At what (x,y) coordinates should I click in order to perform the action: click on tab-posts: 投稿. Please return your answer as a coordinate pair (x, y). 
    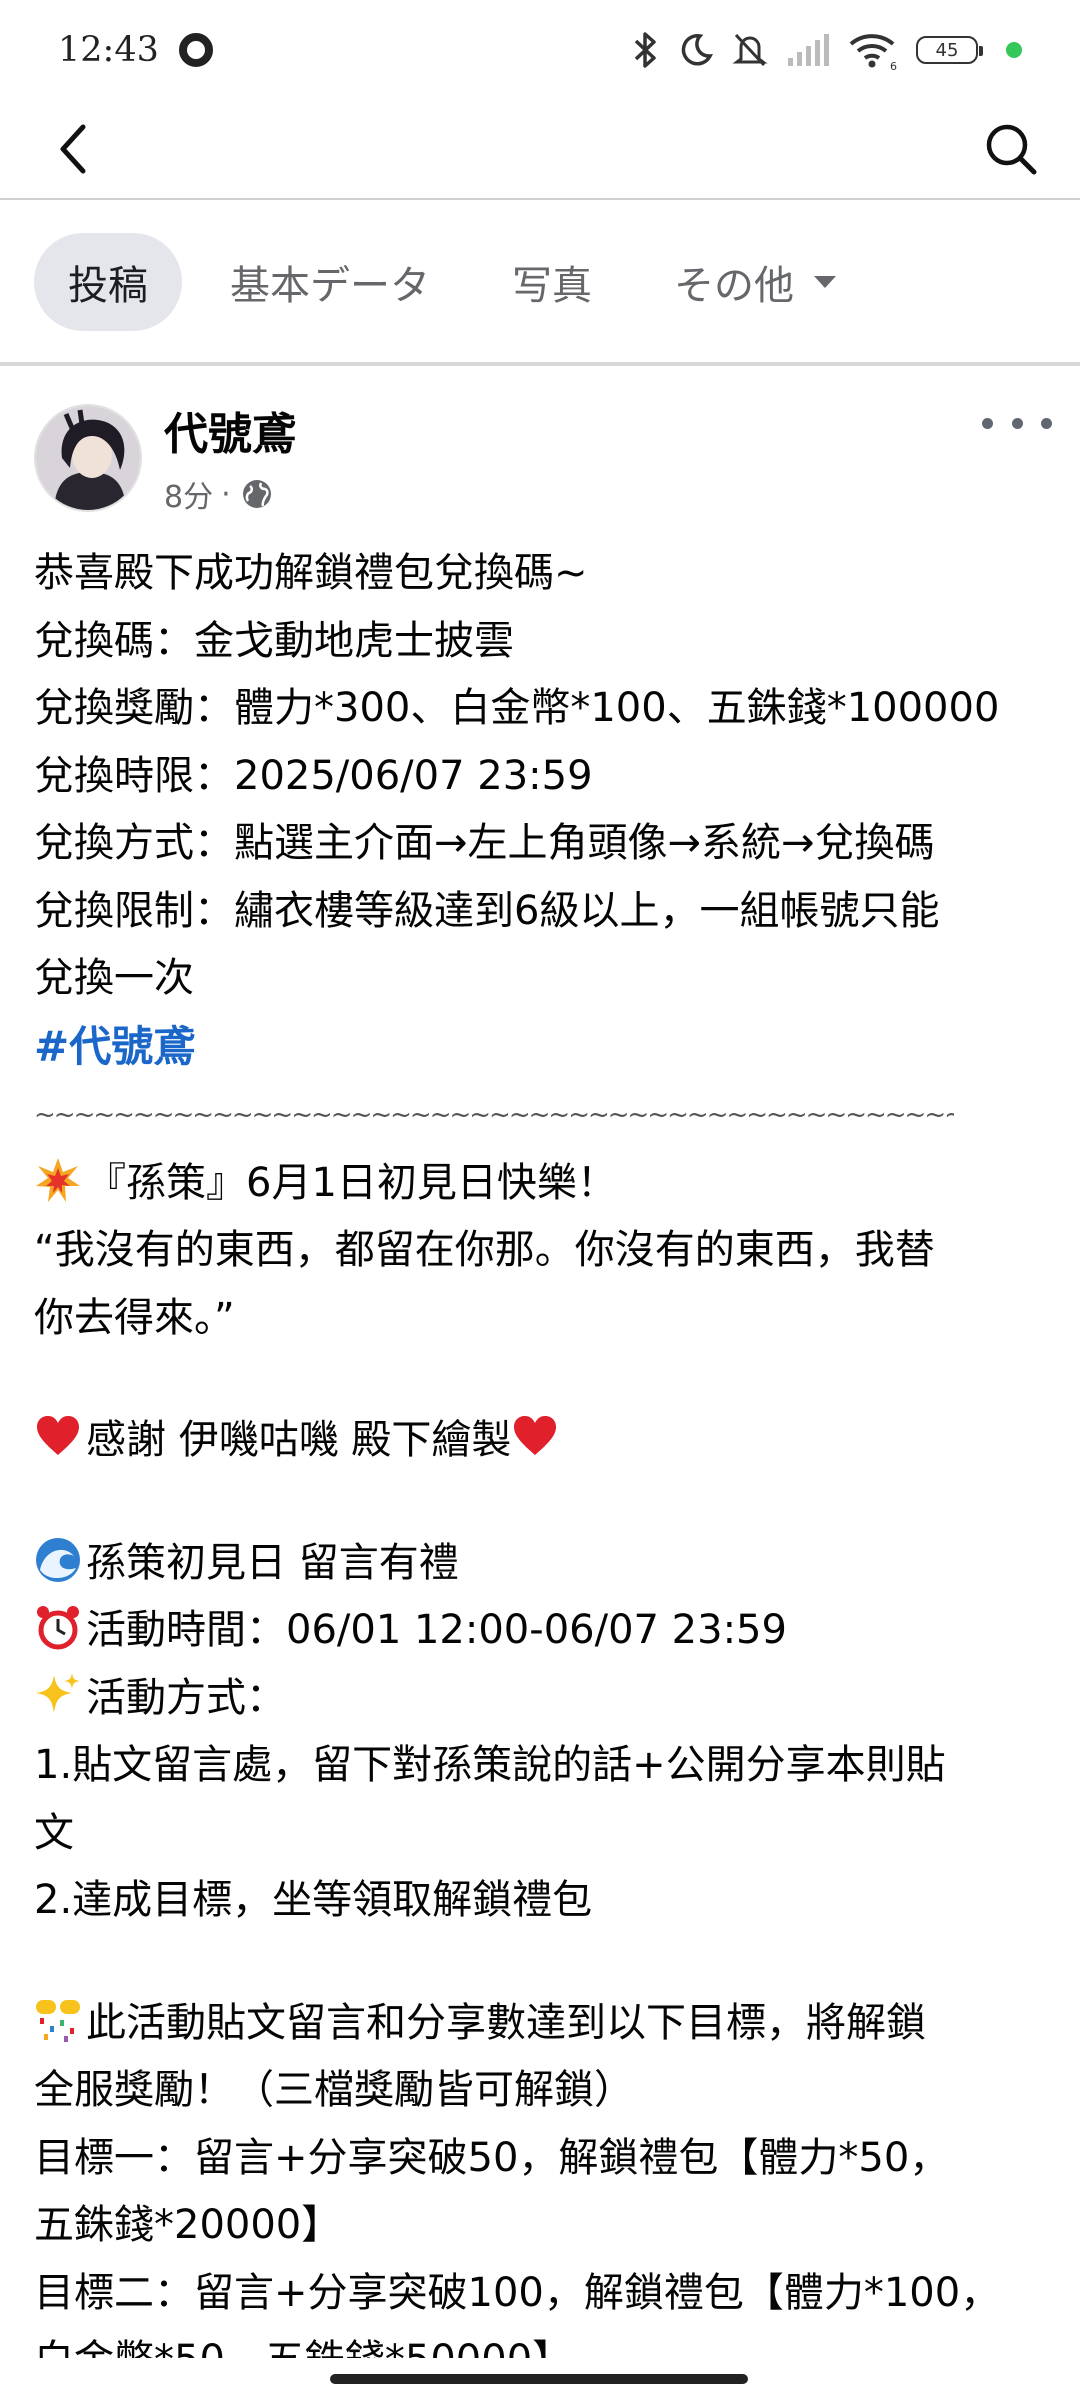
    Looking at the image, I should click on (108, 282).